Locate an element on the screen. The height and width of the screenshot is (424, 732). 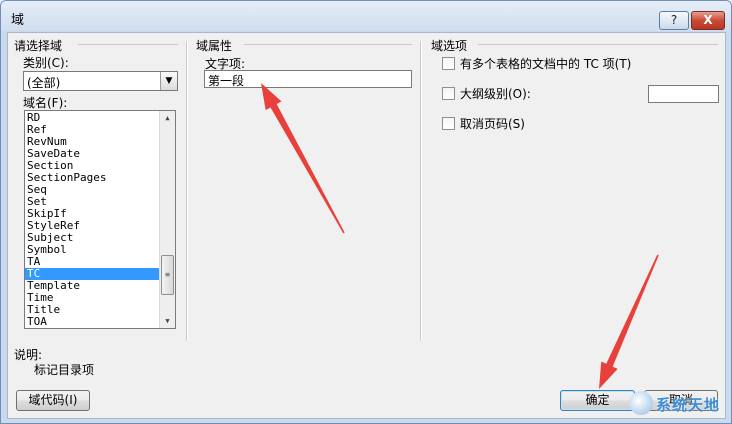
choose-field-group-title: 请选择域 is located at coordinates (38, 46).